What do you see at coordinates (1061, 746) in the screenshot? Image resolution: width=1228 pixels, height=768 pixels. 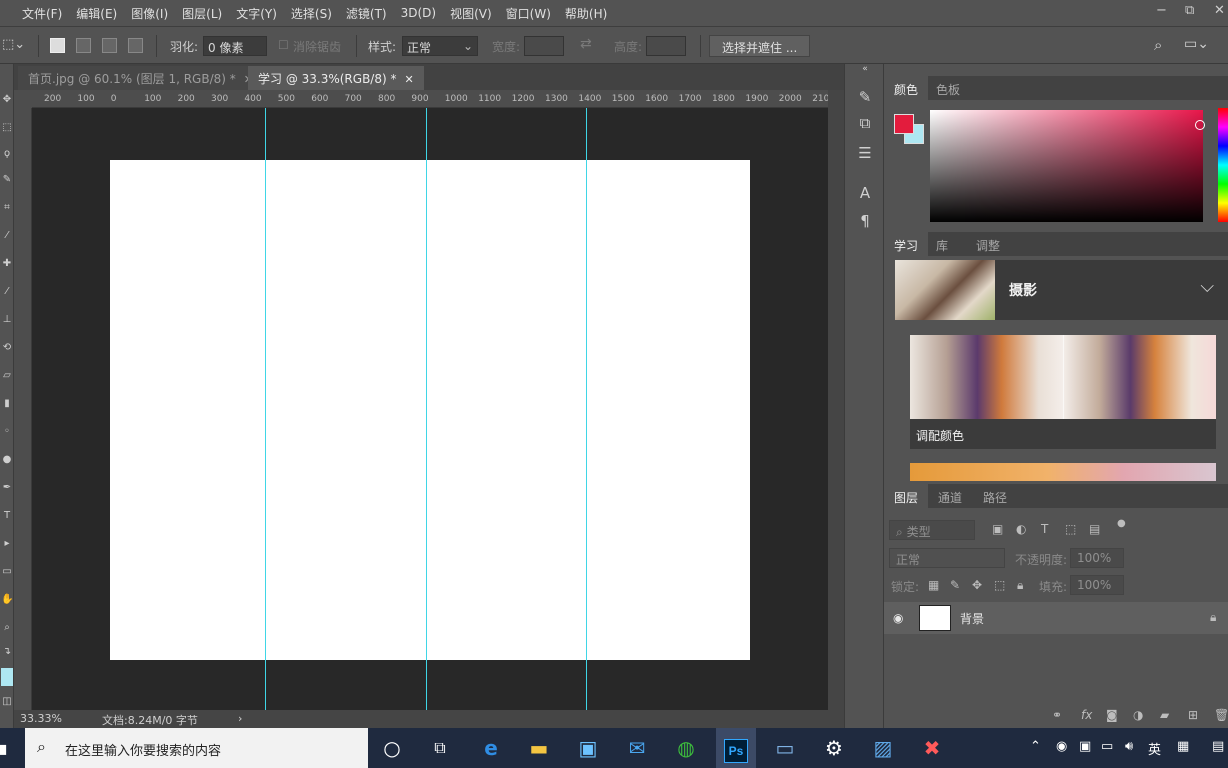 I see `tray-app-icon: ◉` at bounding box center [1061, 746].